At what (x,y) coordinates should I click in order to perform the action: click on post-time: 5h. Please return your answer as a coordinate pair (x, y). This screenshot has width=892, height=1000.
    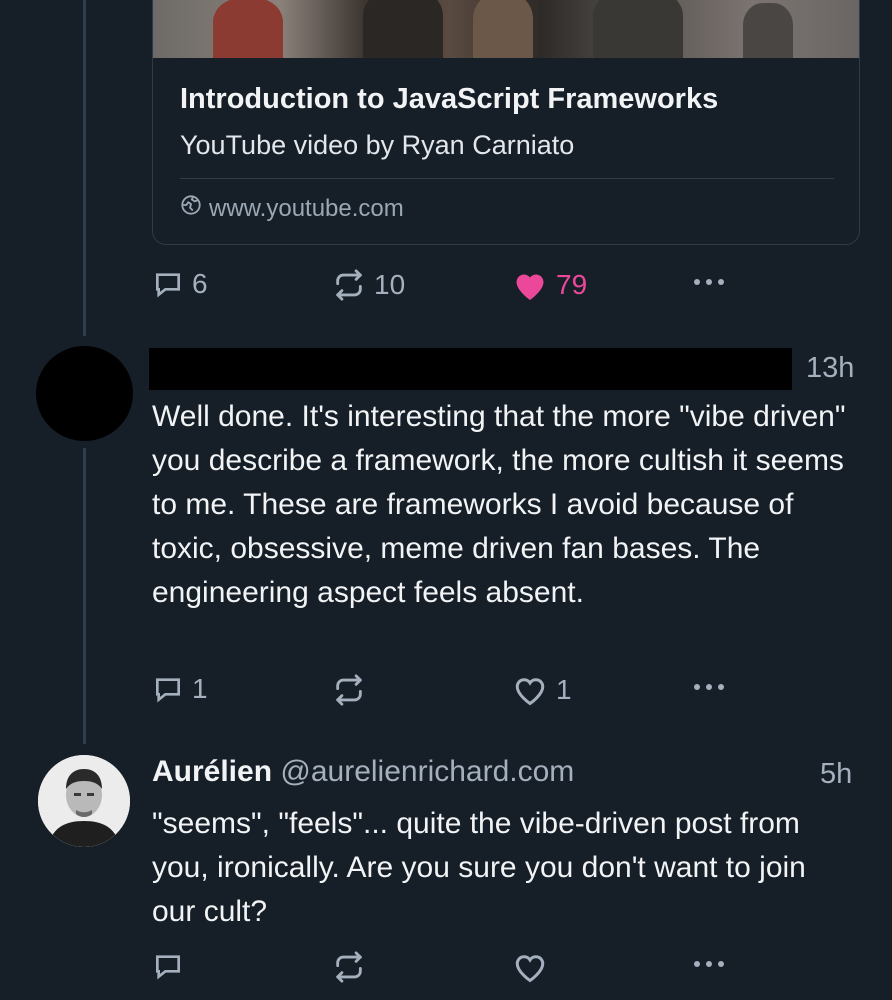
    Looking at the image, I should click on (836, 774).